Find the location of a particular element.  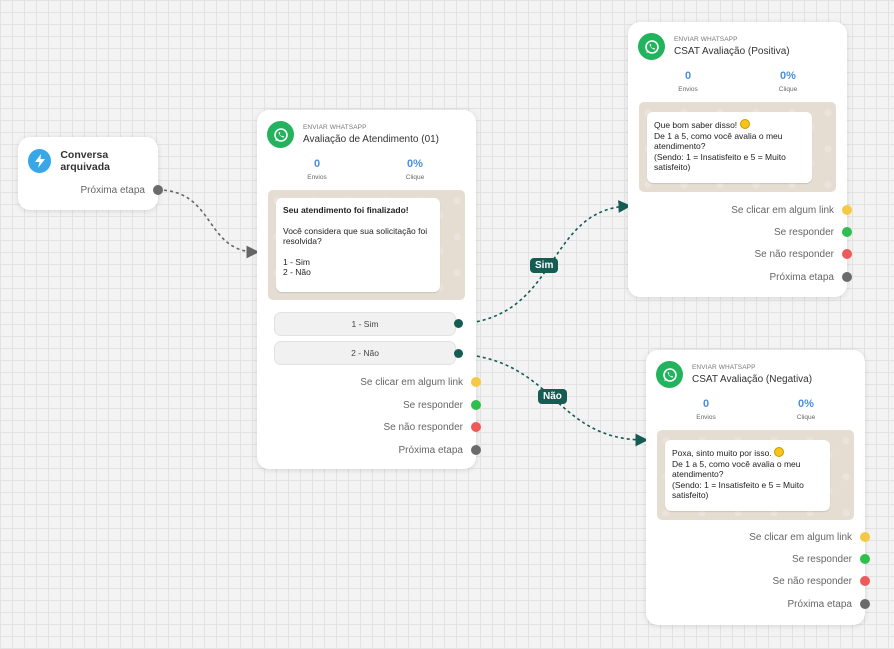

sad-emoji-icon is located at coordinates (779, 452).